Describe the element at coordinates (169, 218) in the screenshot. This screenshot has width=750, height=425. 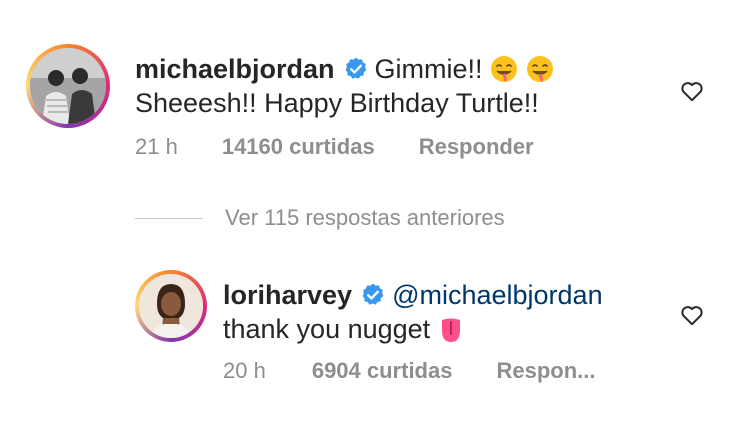
I see `divider-line` at that location.